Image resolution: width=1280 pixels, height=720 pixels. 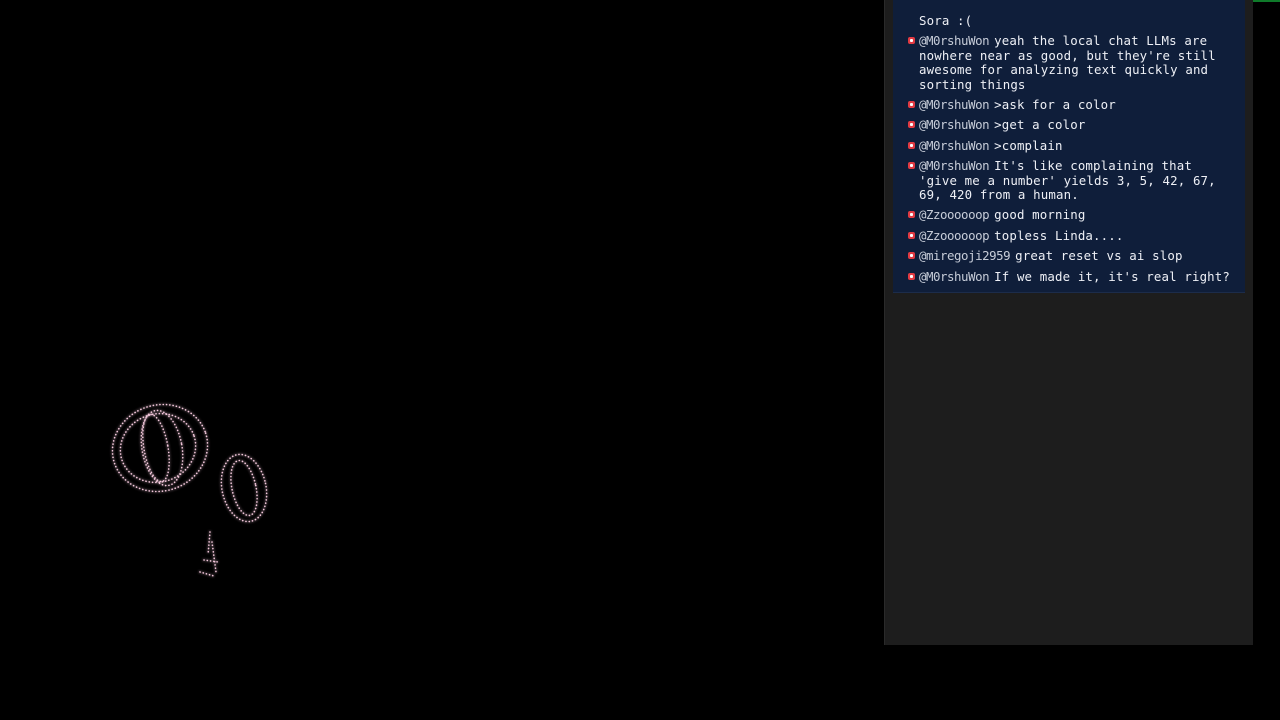 What do you see at coordinates (1028, 145) in the screenshot?
I see `chat-message-text: >complain` at bounding box center [1028, 145].